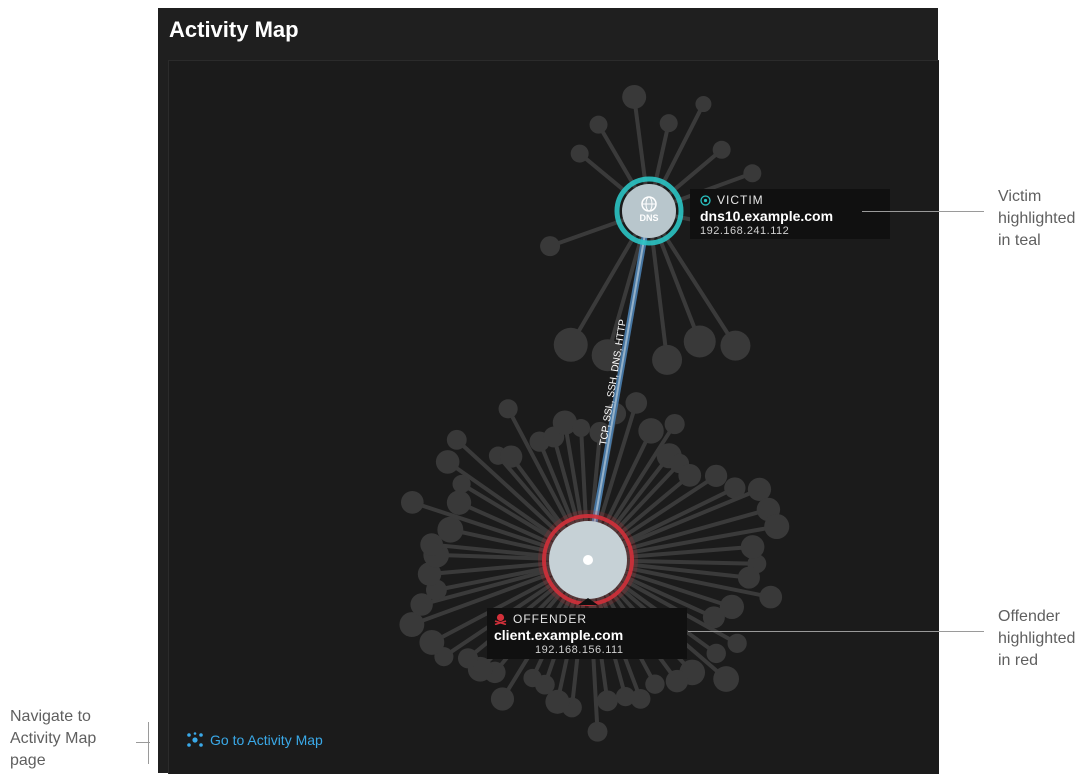 This screenshot has width=1092, height=774. What do you see at coordinates (648, 218) in the screenshot?
I see `victim-node-label: DNS` at bounding box center [648, 218].